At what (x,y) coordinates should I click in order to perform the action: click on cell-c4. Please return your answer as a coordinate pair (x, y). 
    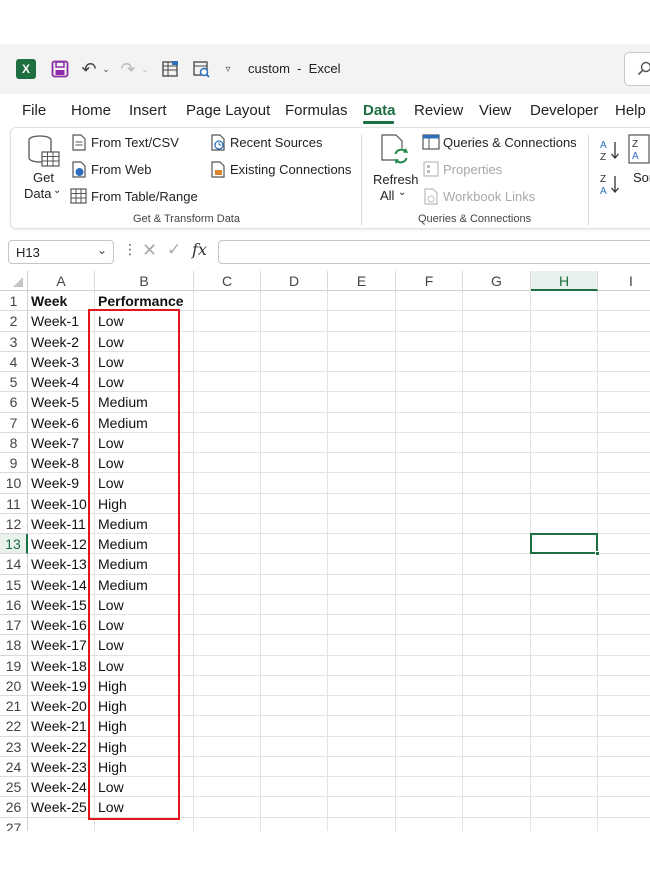
    Looking at the image, I should click on (227, 361).